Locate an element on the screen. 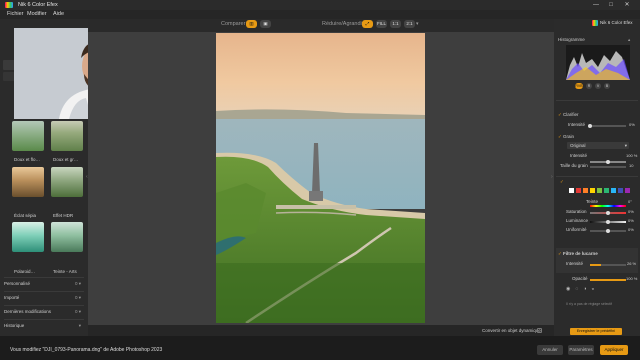 The width and height of the screenshot is (640, 360). window-title: Nik 6 Color Efex is located at coordinates (38, 5).